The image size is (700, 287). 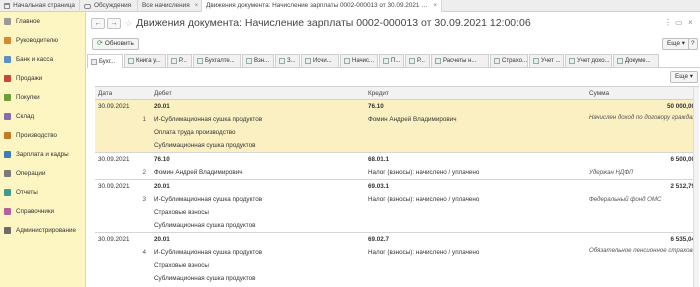 I want to click on forward-button: →, so click(x=114, y=23).